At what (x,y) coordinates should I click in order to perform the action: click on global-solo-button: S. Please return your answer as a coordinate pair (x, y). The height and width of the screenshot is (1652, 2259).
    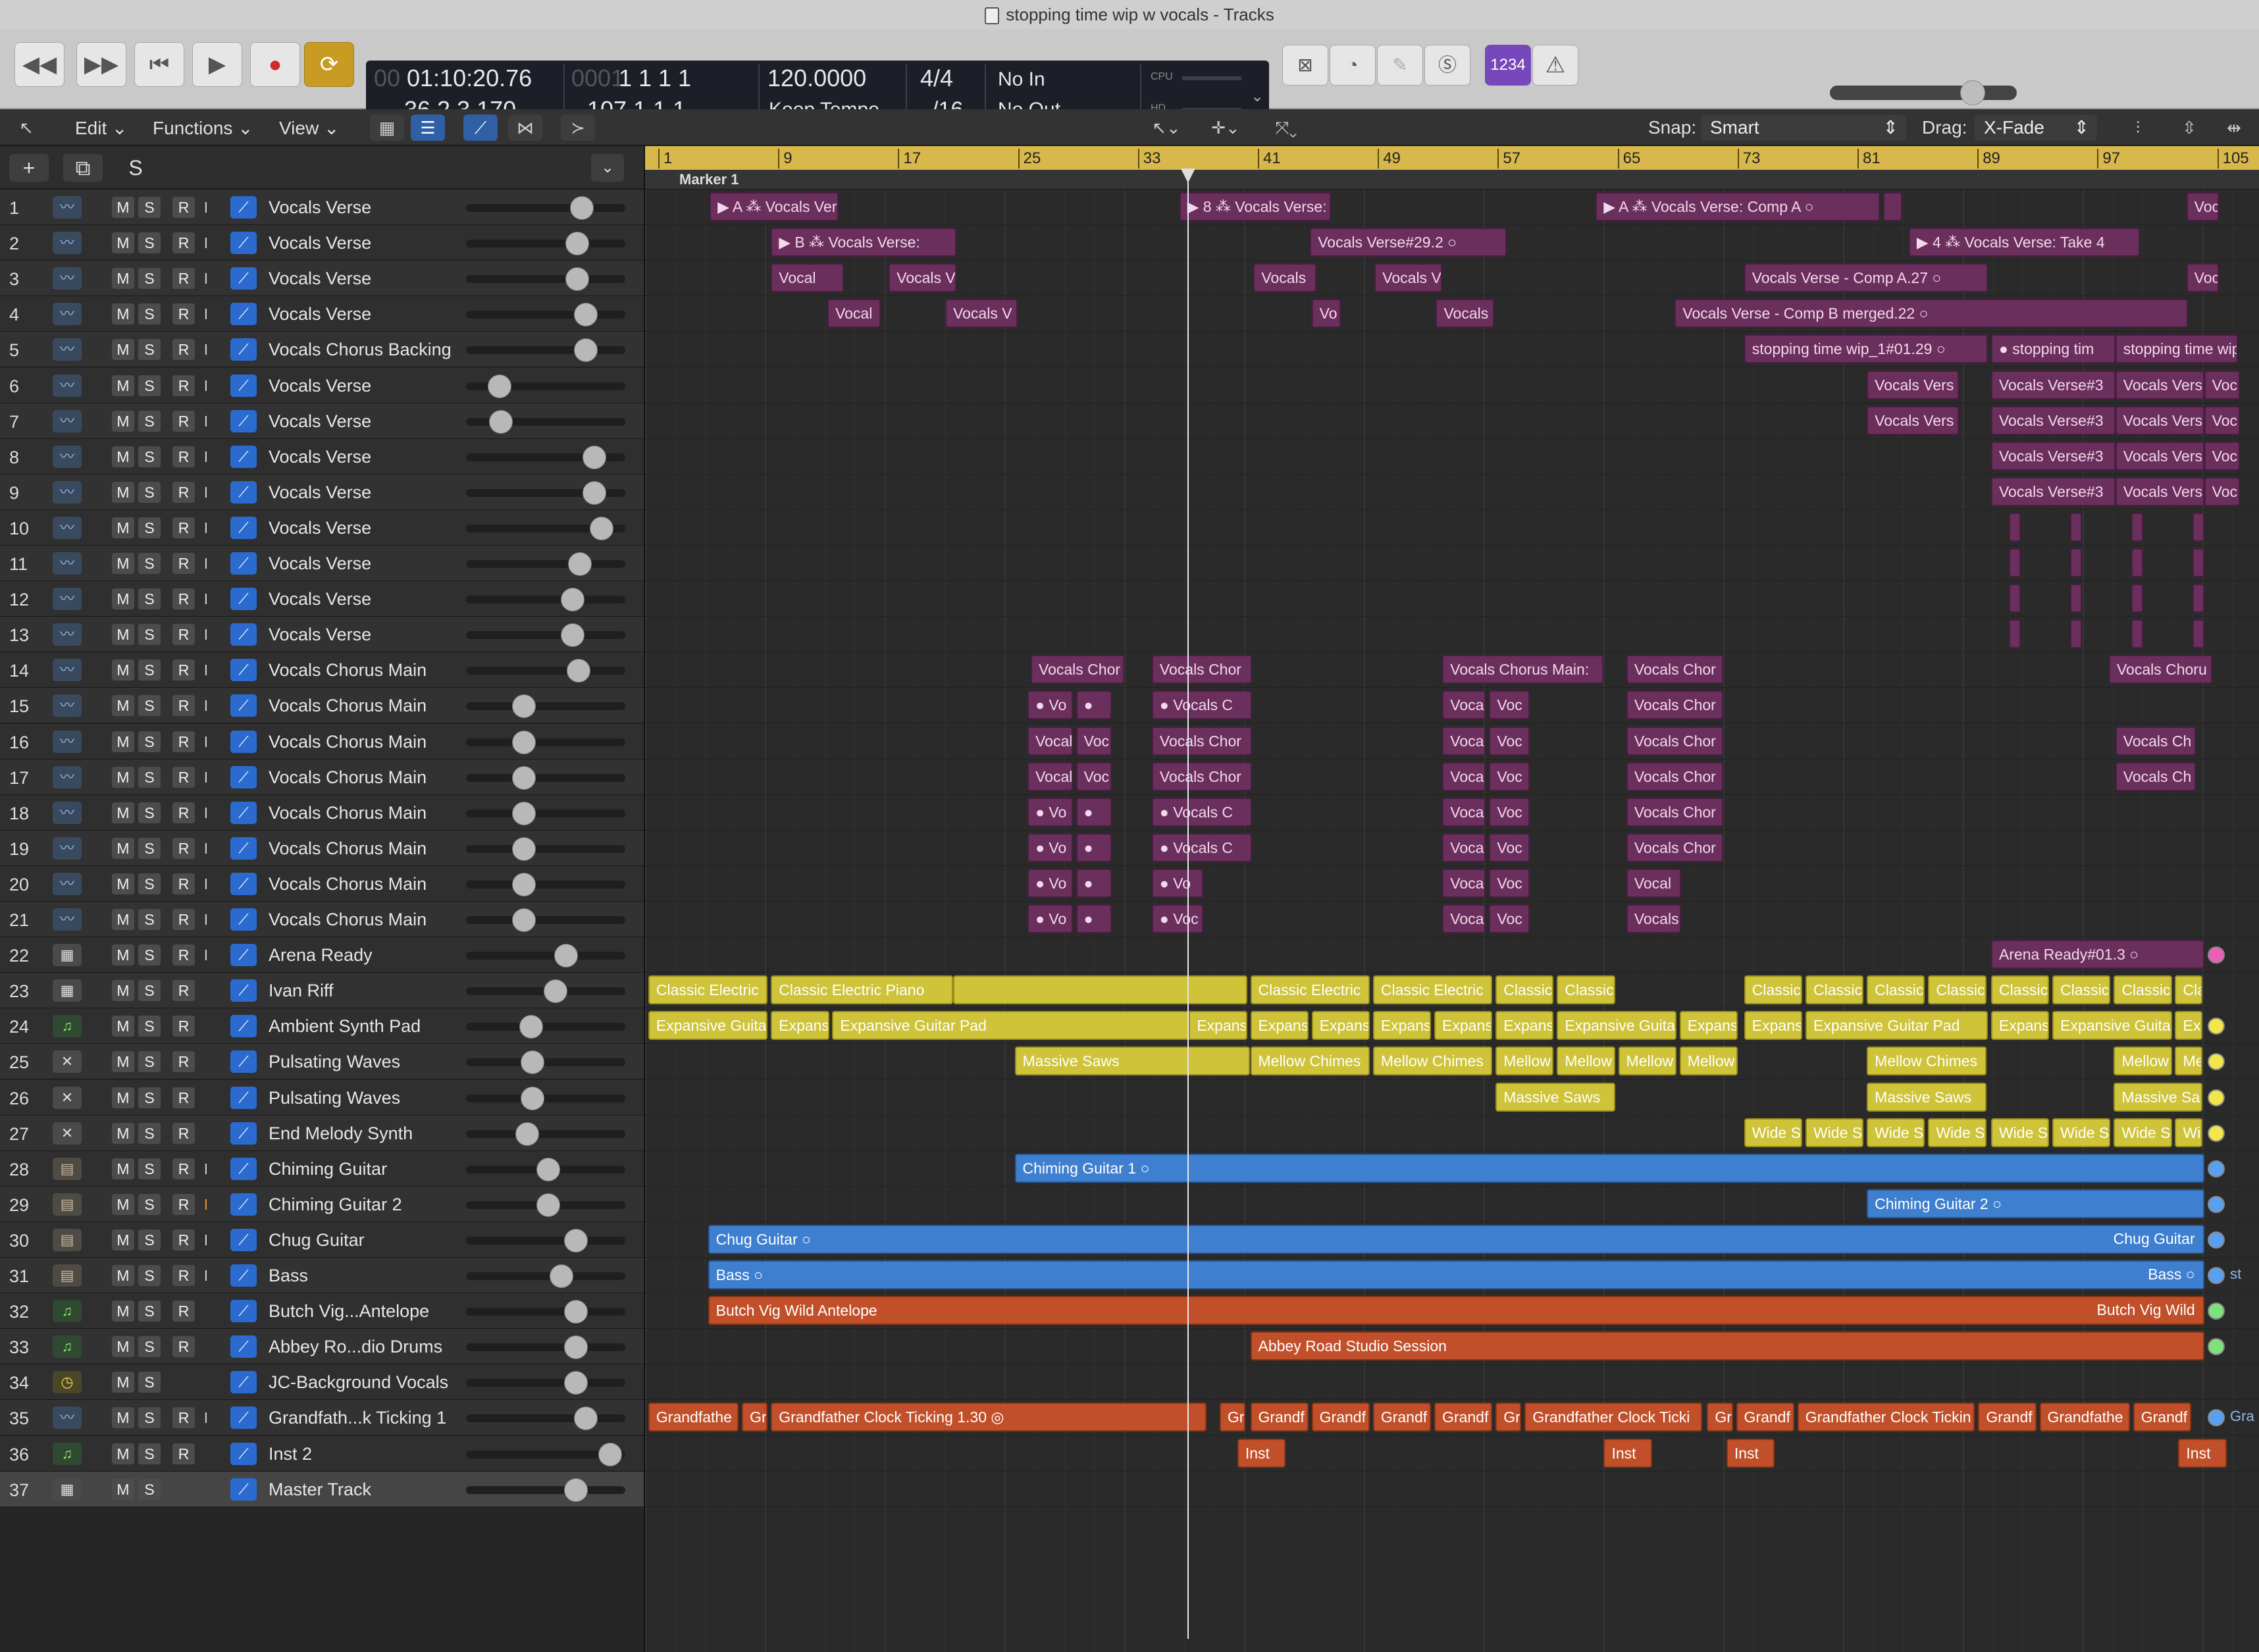
    Looking at the image, I should click on (135, 168).